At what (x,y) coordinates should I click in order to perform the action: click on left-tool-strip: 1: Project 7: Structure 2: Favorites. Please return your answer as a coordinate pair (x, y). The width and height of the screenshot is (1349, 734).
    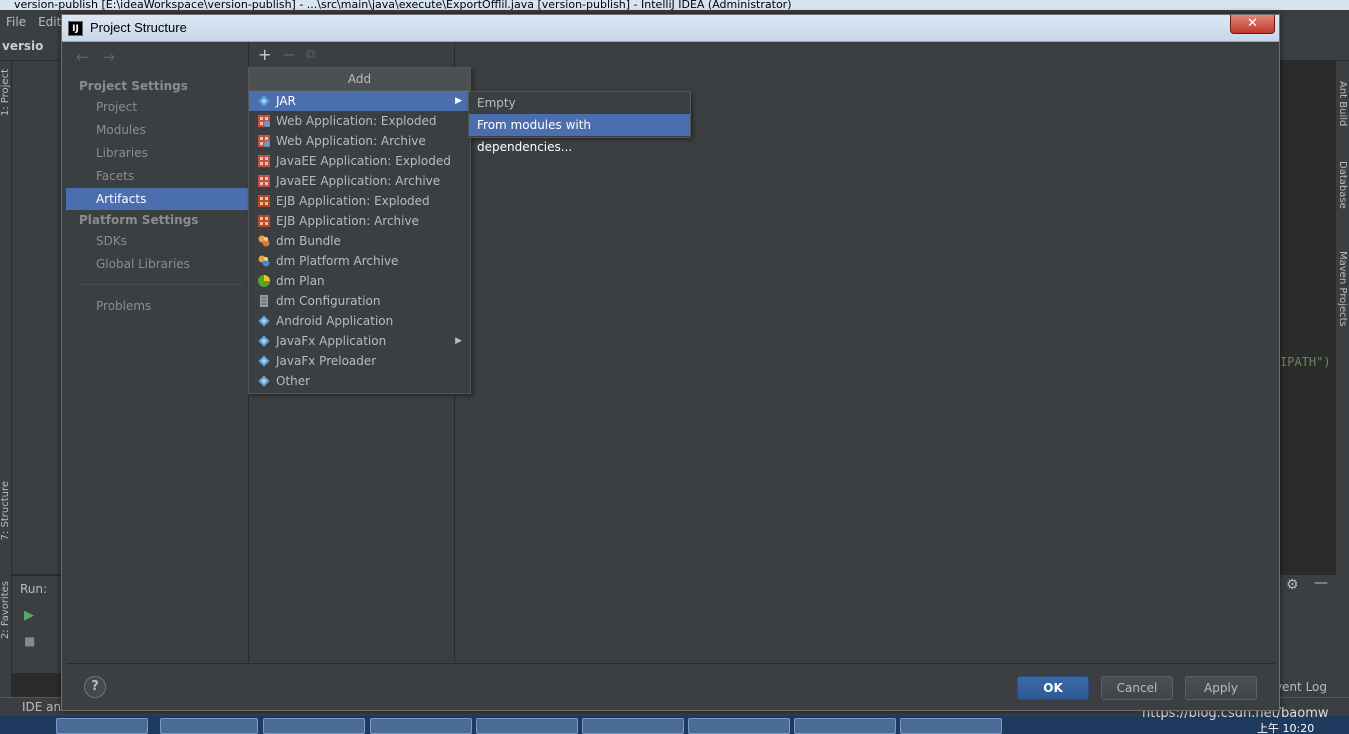
    Looking at the image, I should click on (6, 379).